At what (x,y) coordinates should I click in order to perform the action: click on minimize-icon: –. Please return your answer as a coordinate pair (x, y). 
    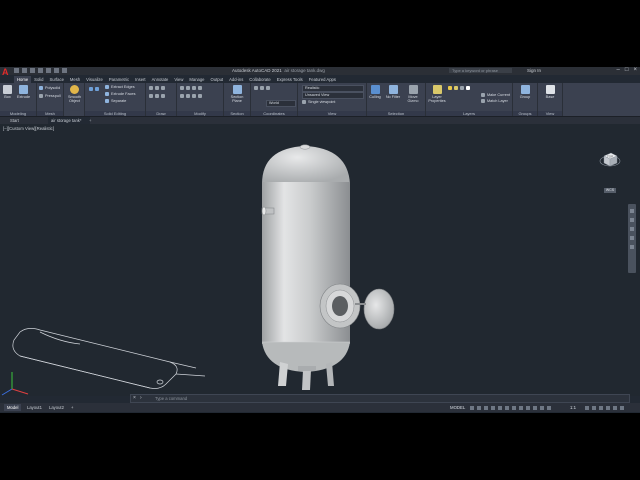
    Looking at the image, I should click on (618, 70).